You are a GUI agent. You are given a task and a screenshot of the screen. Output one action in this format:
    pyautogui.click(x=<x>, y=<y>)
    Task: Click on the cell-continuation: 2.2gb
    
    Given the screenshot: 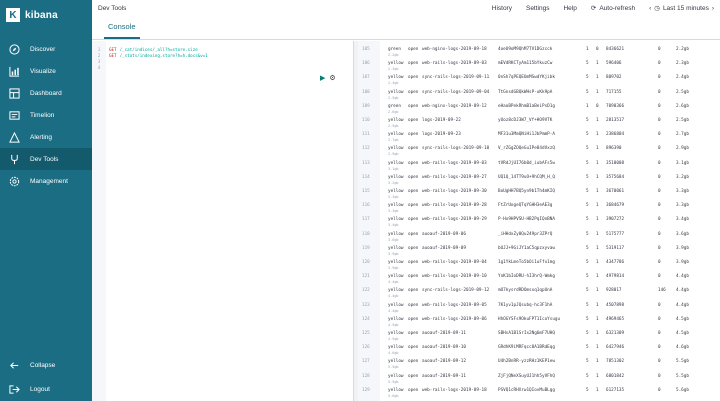 What is the action you would take?
    pyautogui.click(x=393, y=55)
    